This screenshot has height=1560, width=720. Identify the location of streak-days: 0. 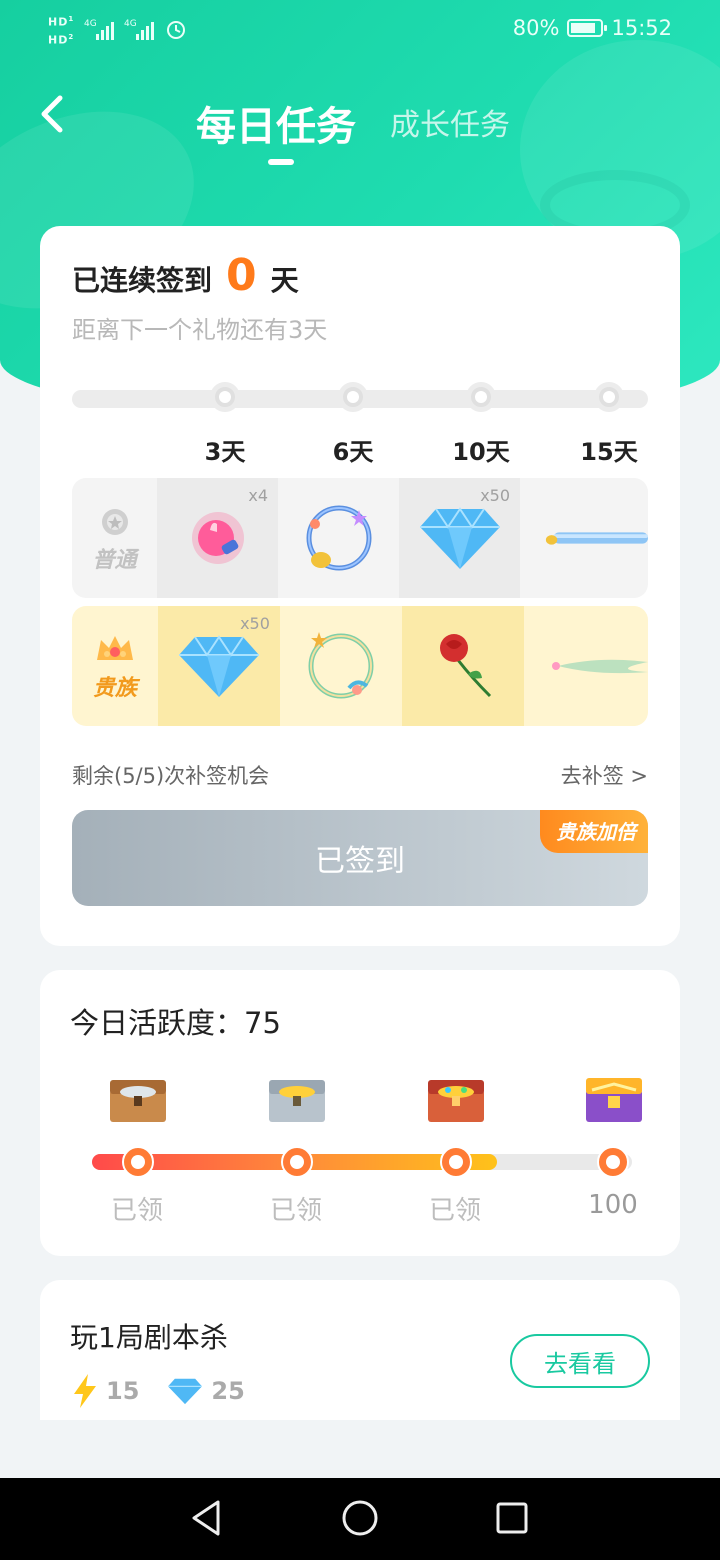
(241, 275).